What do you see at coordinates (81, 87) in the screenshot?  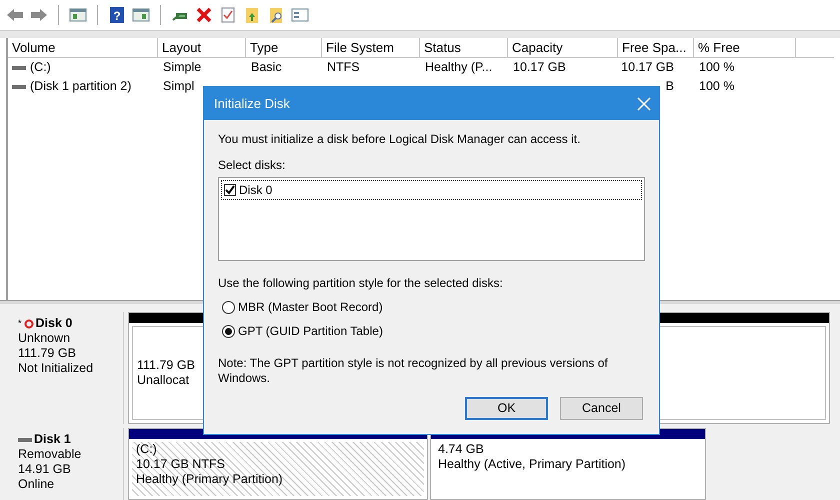 I see `table-cell-text: (Disk 1 partition 2)` at bounding box center [81, 87].